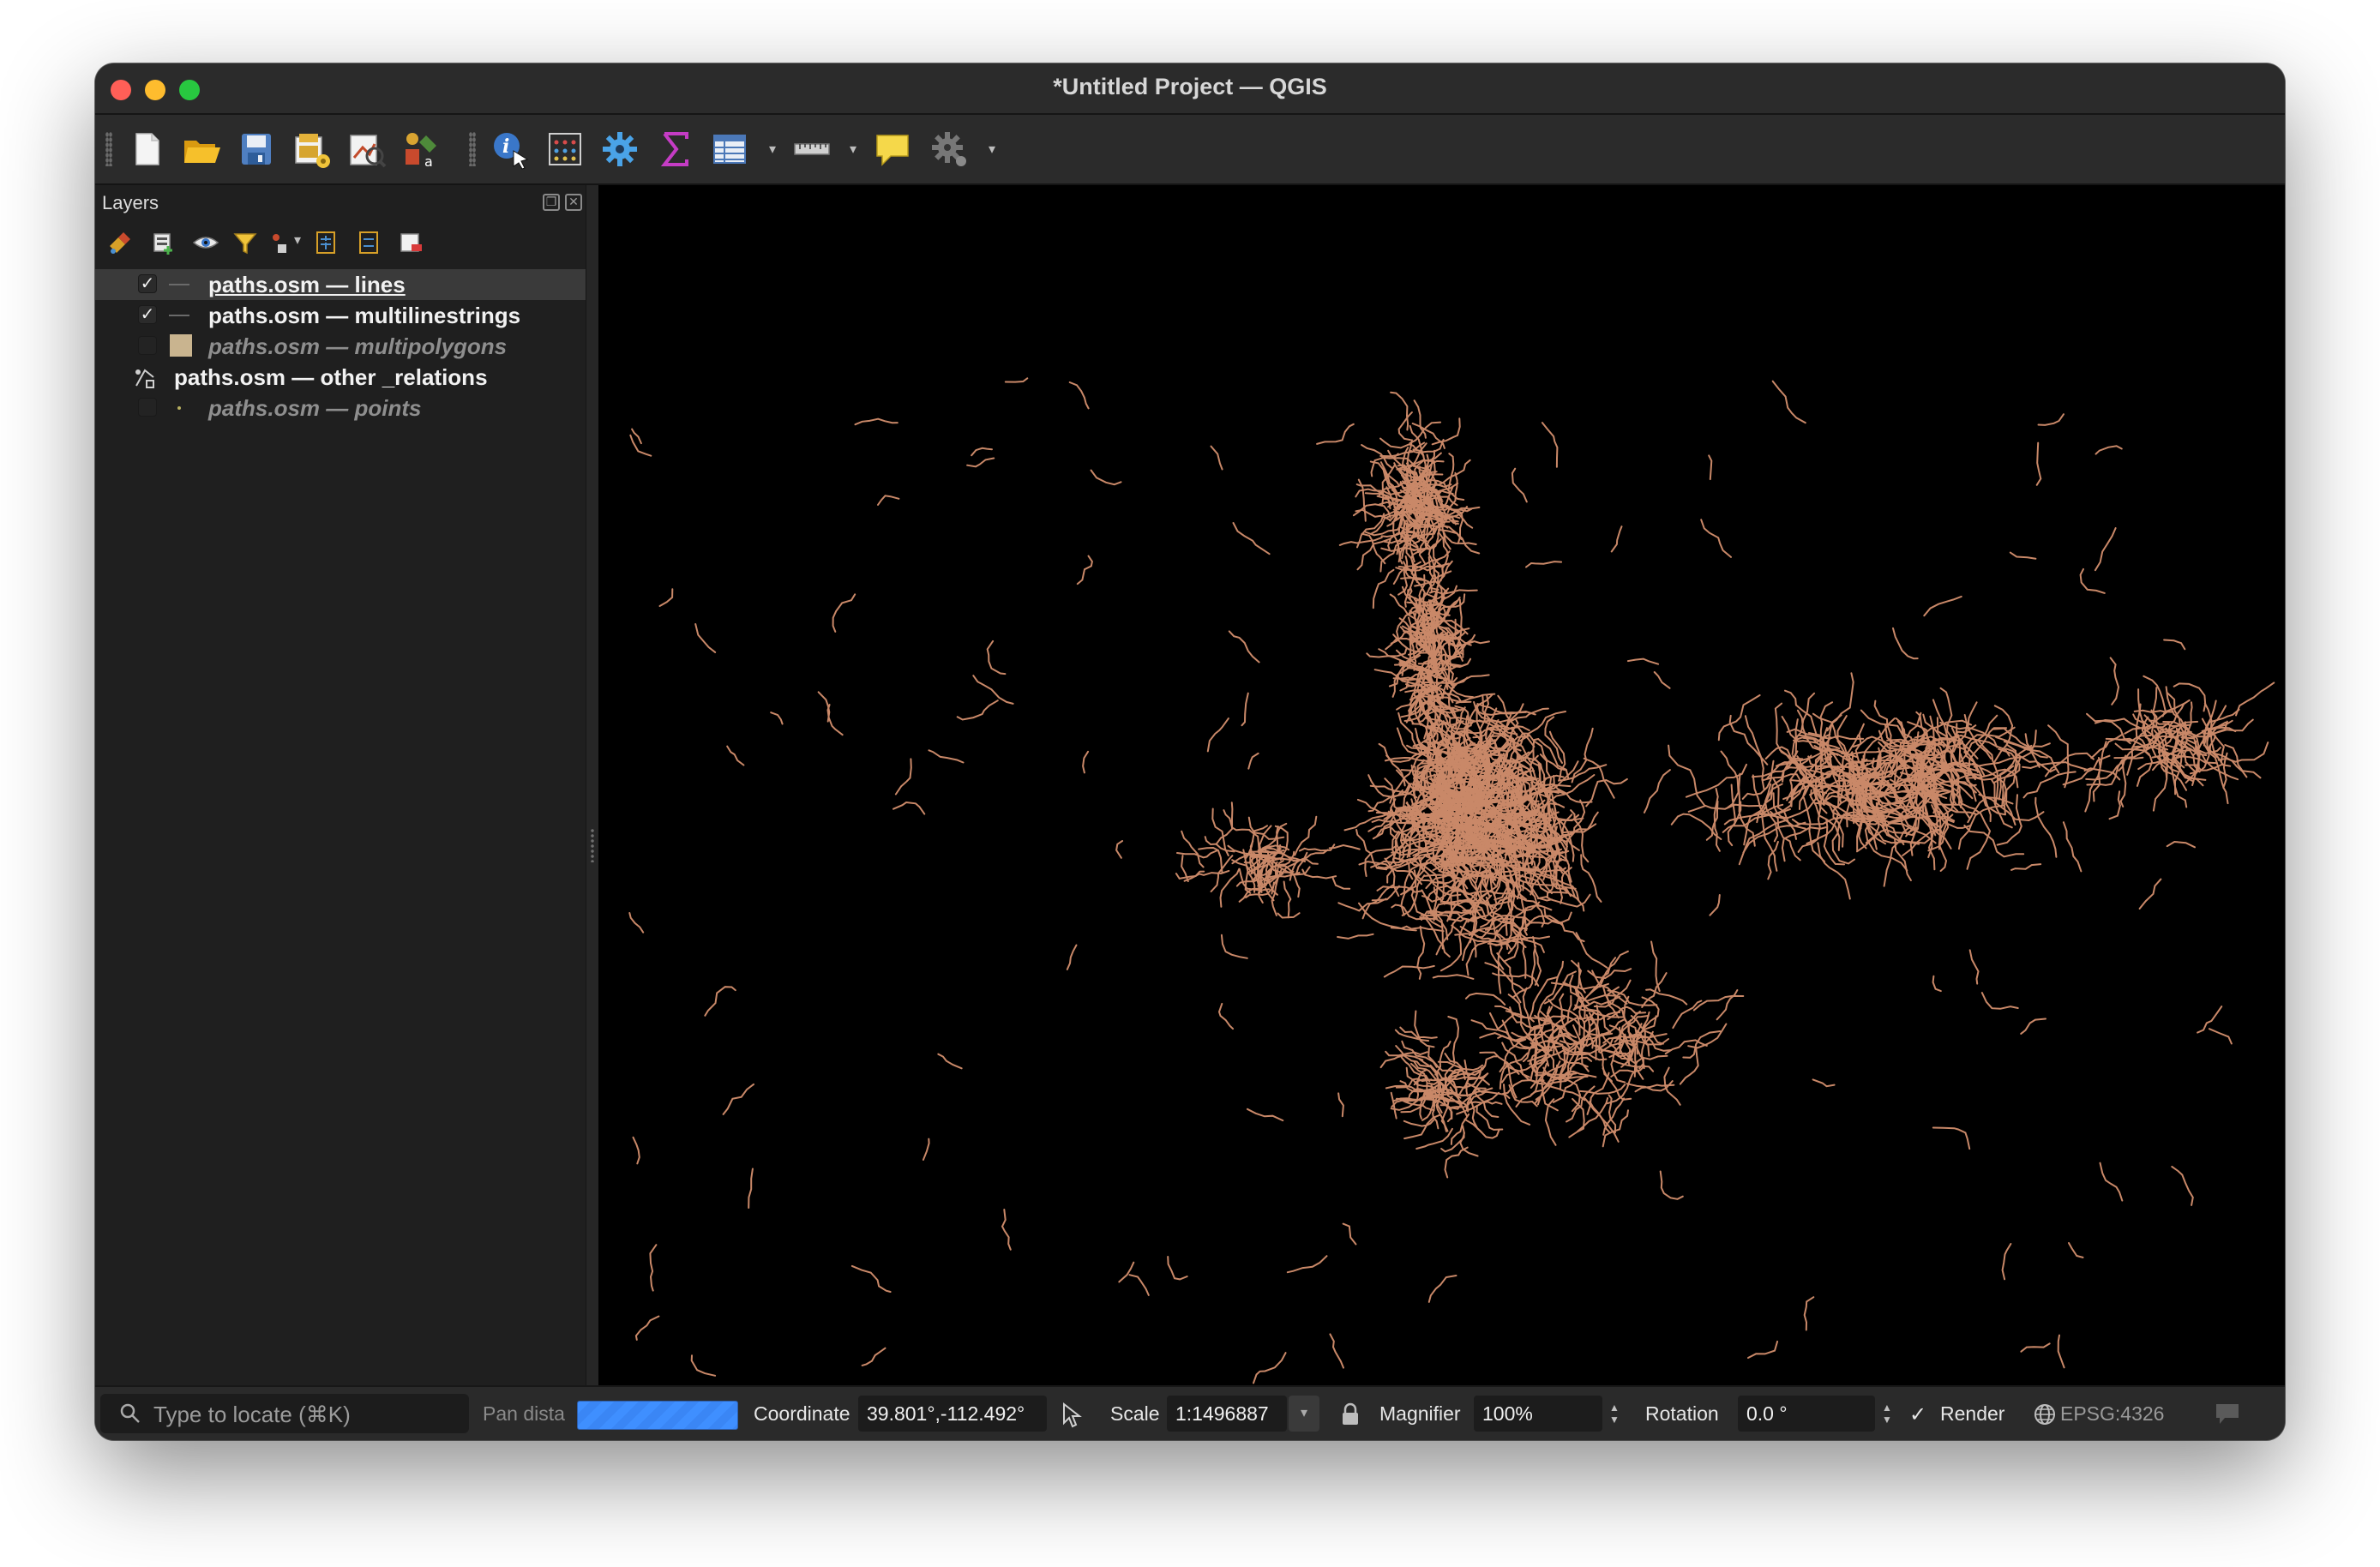  Describe the element at coordinates (326, 243) in the screenshot. I see `expand-all-button` at that location.